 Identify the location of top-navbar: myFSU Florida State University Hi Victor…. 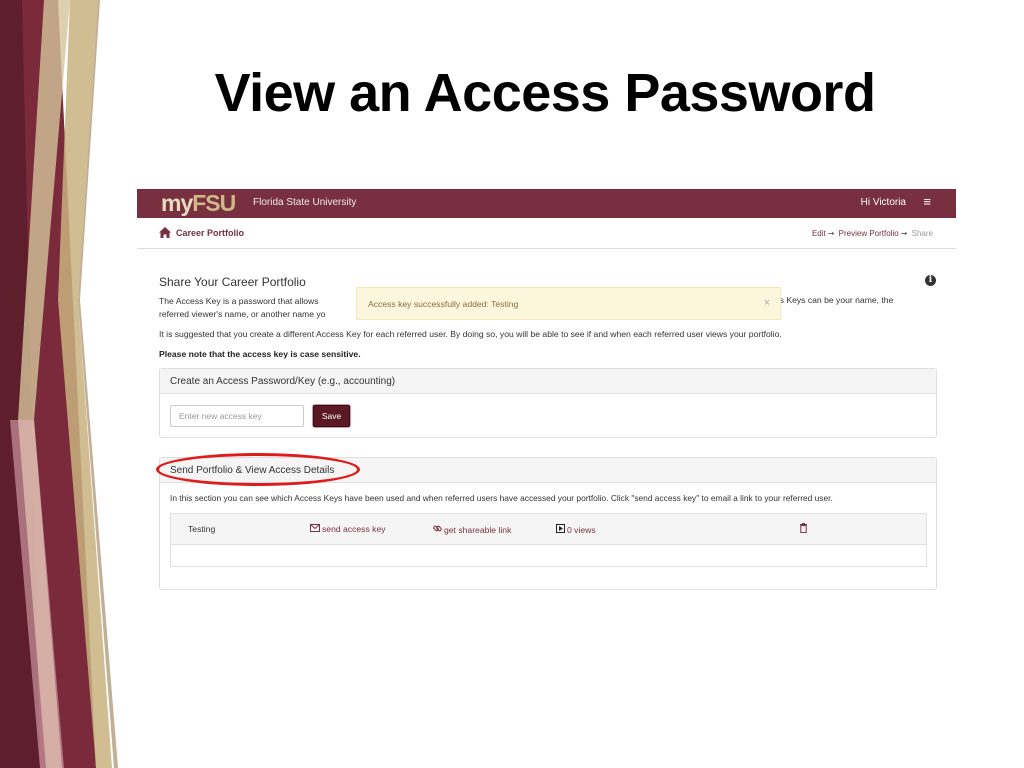
(546, 203).